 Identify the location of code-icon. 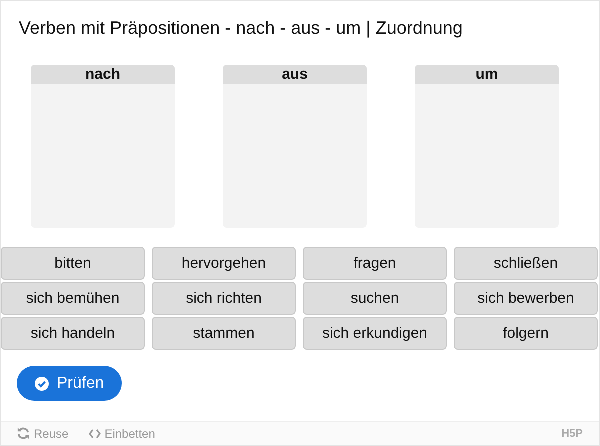
(94, 433).